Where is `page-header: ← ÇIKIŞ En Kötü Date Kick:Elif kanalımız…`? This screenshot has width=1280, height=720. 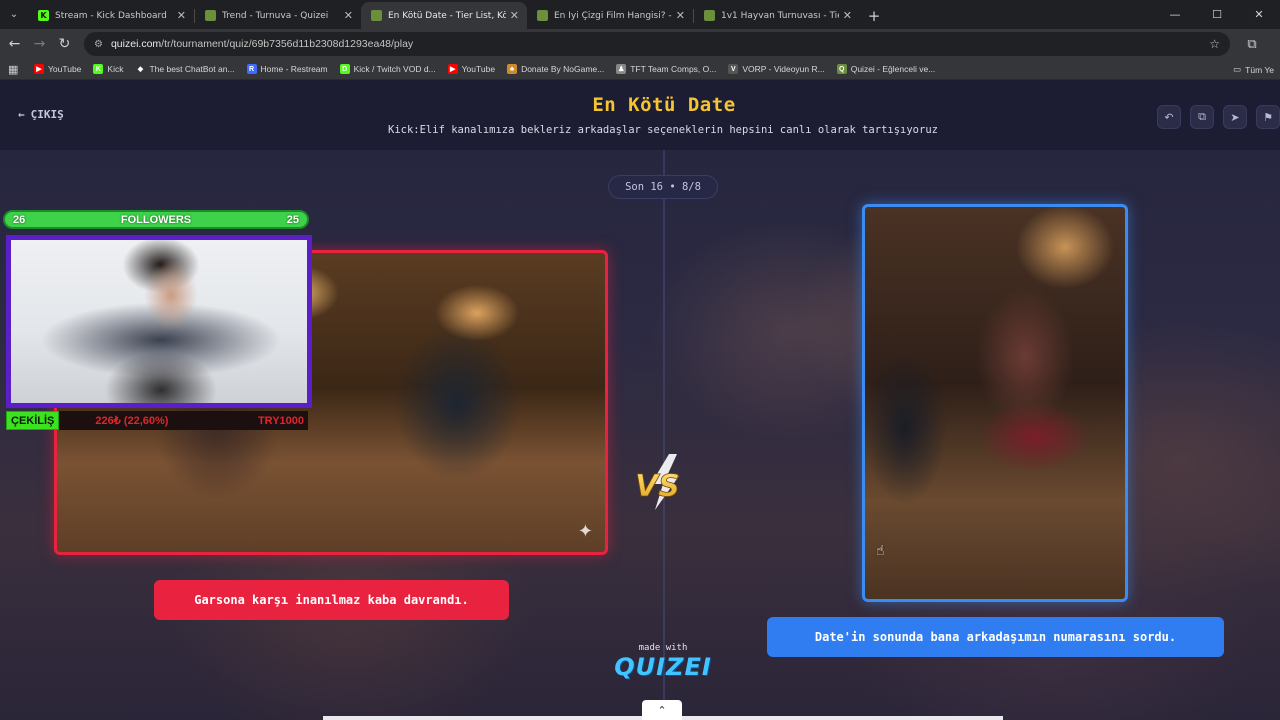
page-header: ← ÇIKIŞ En Kötü Date Kick:Elif kanalımız… is located at coordinates (640, 115).